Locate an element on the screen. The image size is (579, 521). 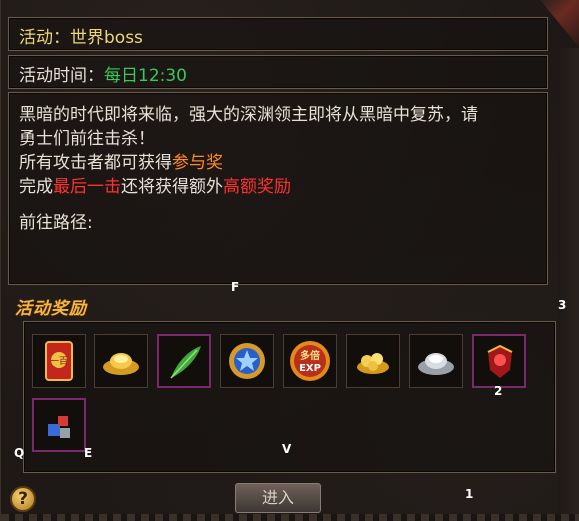
green-feather-icon is located at coordinates (185, 362).